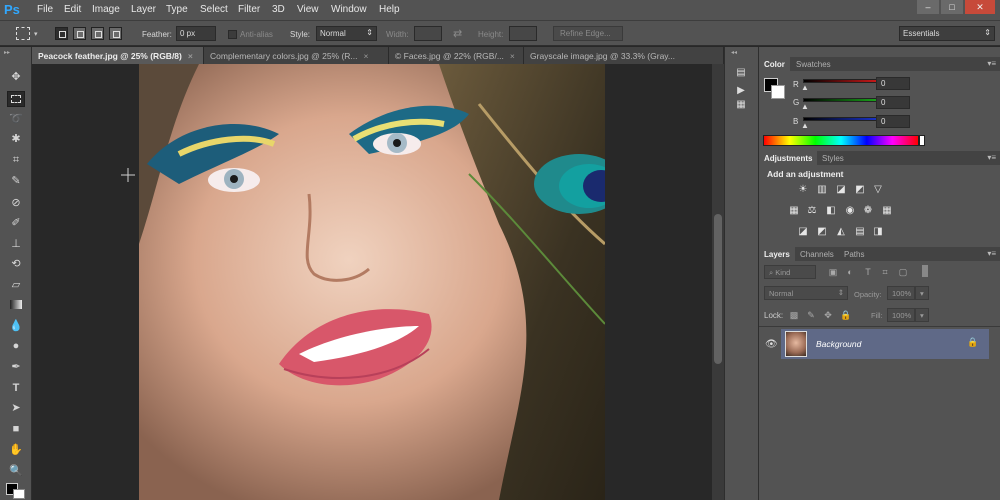 The image size is (1000, 500). What do you see at coordinates (841, 232) in the screenshot?
I see `threshold-icon: ◭` at bounding box center [841, 232].